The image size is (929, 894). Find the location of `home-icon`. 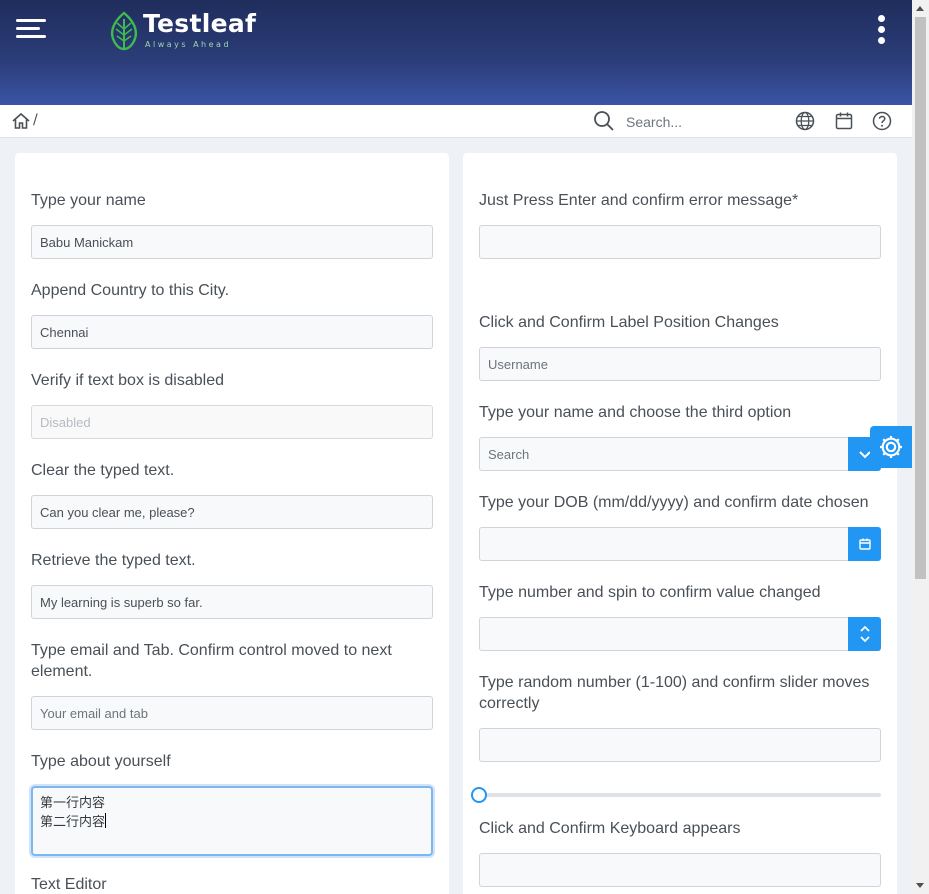

home-icon is located at coordinates (21, 121).